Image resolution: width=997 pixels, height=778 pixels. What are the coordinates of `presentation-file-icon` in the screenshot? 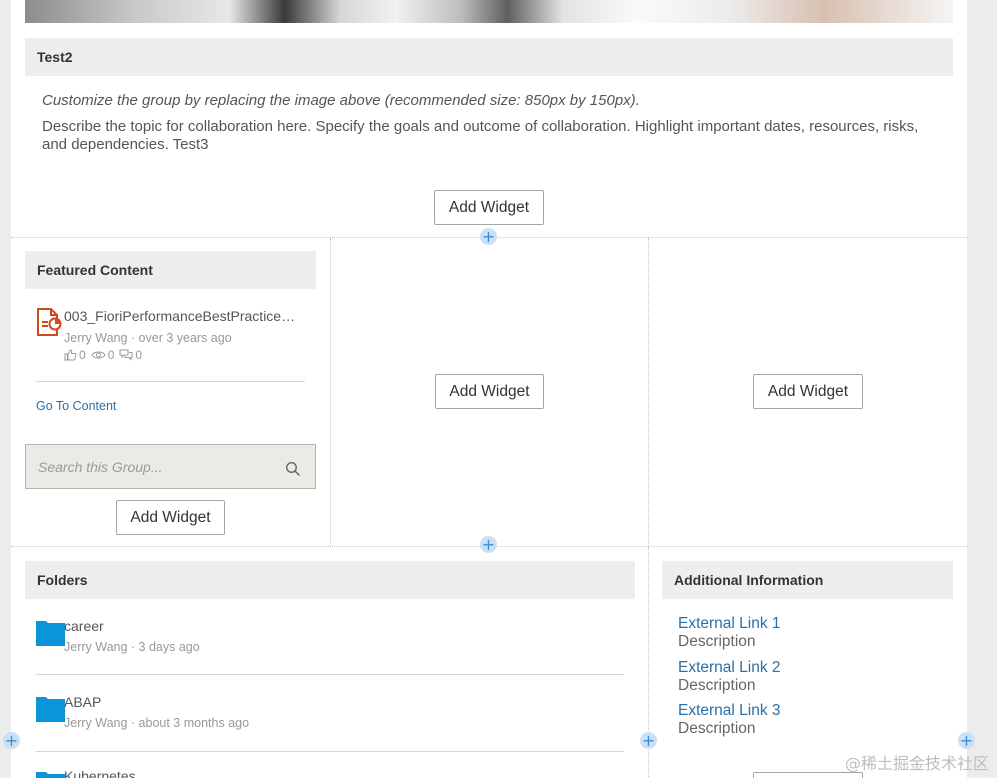 It's located at (49, 322).